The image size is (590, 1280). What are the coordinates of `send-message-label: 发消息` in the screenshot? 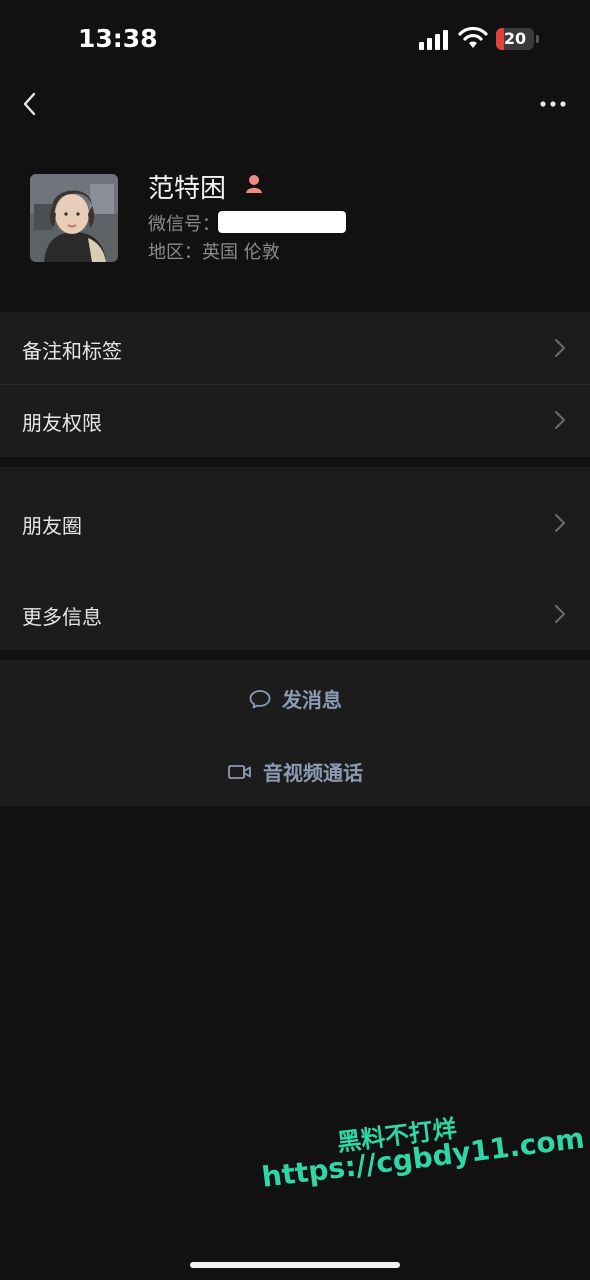 It's located at (312, 700).